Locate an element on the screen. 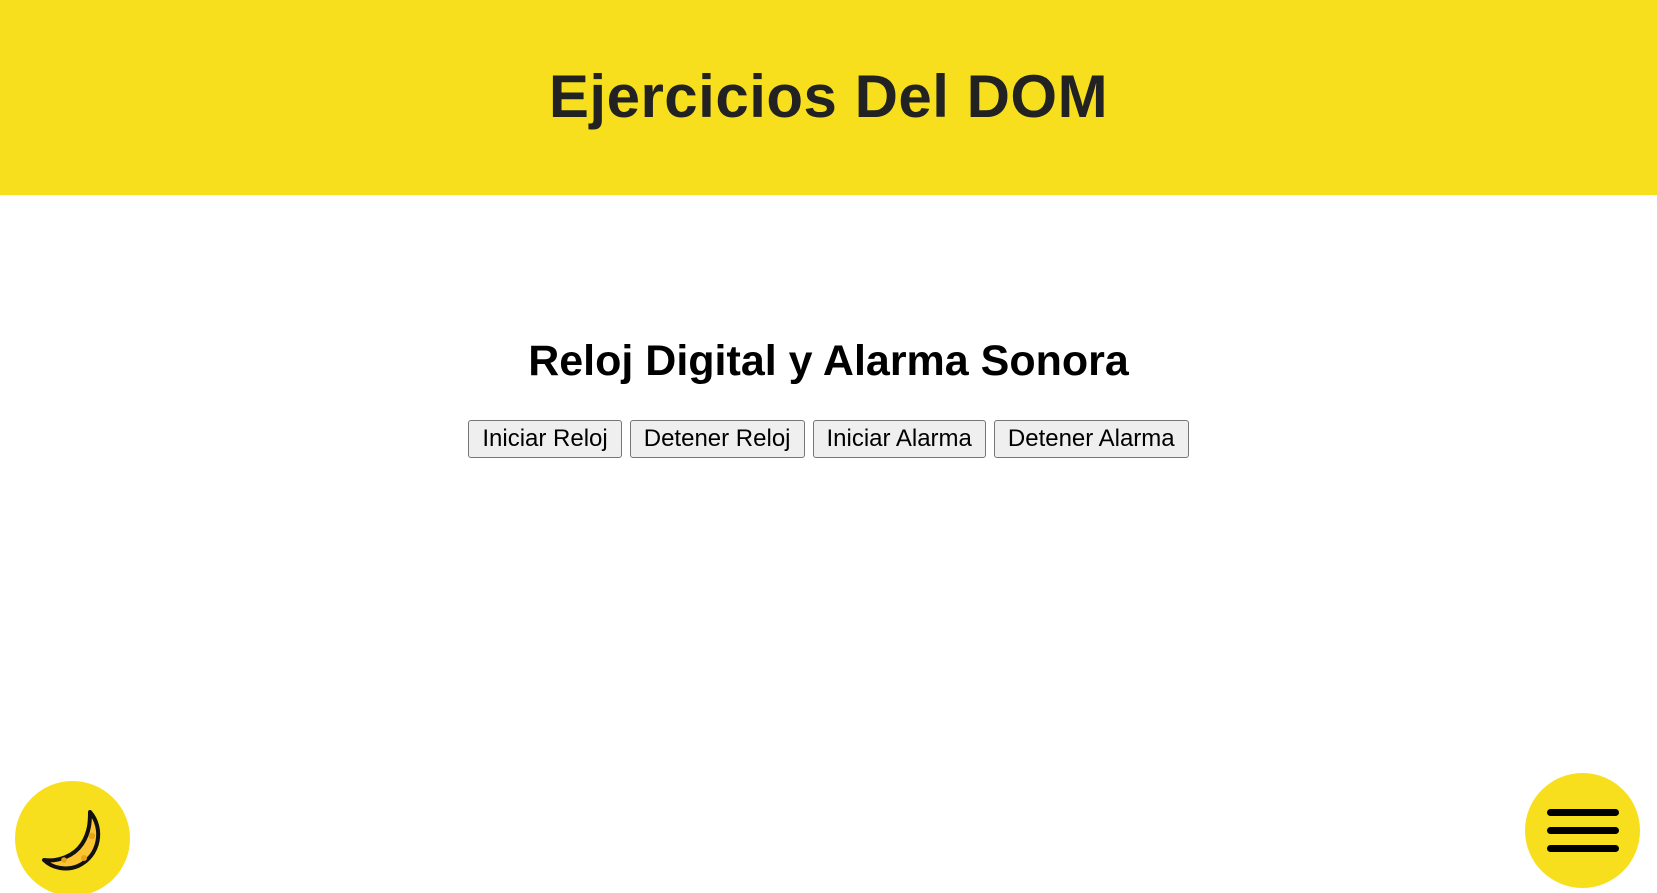  section-title: Reloj Digital y Alarma Sonora is located at coordinates (828, 361).